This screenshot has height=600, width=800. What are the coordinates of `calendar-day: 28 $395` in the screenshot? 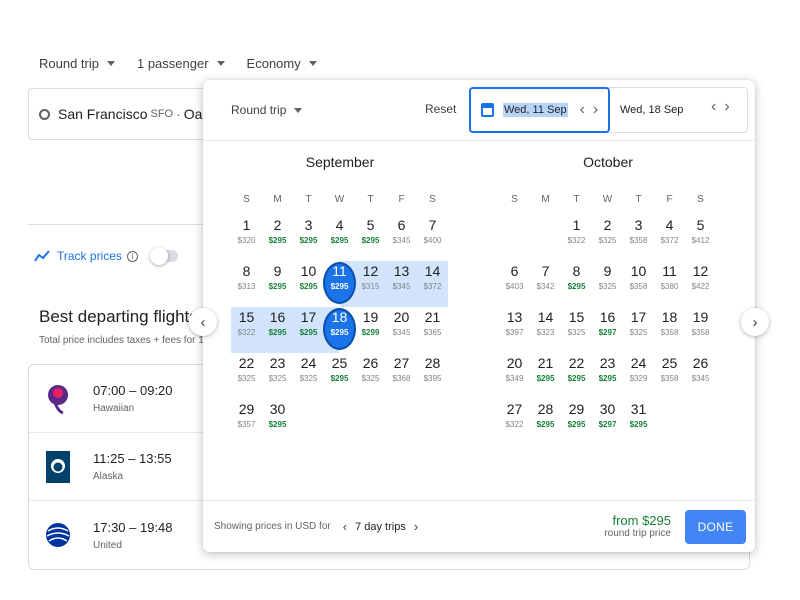 It's located at (432, 376).